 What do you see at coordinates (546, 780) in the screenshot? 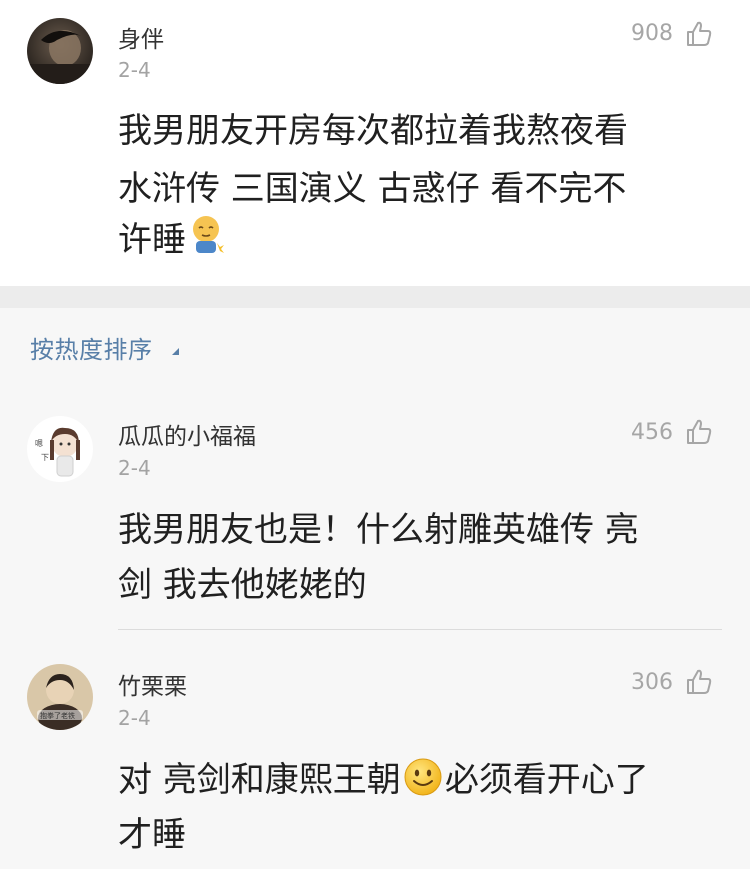
I see `reply-text-segment: 必须看开心了` at bounding box center [546, 780].